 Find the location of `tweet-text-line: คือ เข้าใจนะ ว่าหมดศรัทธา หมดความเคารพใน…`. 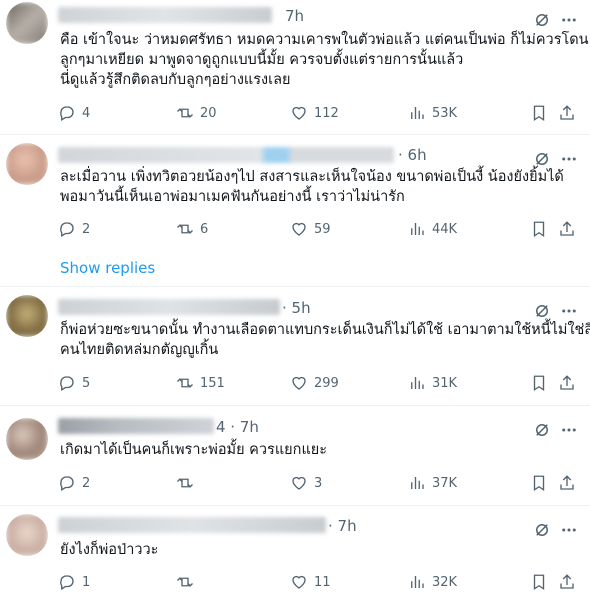

tweet-text-line: คือ เข้าใจนะ ว่าหมดศรัทธา หมดความเคารพใน… is located at coordinates (324, 40).